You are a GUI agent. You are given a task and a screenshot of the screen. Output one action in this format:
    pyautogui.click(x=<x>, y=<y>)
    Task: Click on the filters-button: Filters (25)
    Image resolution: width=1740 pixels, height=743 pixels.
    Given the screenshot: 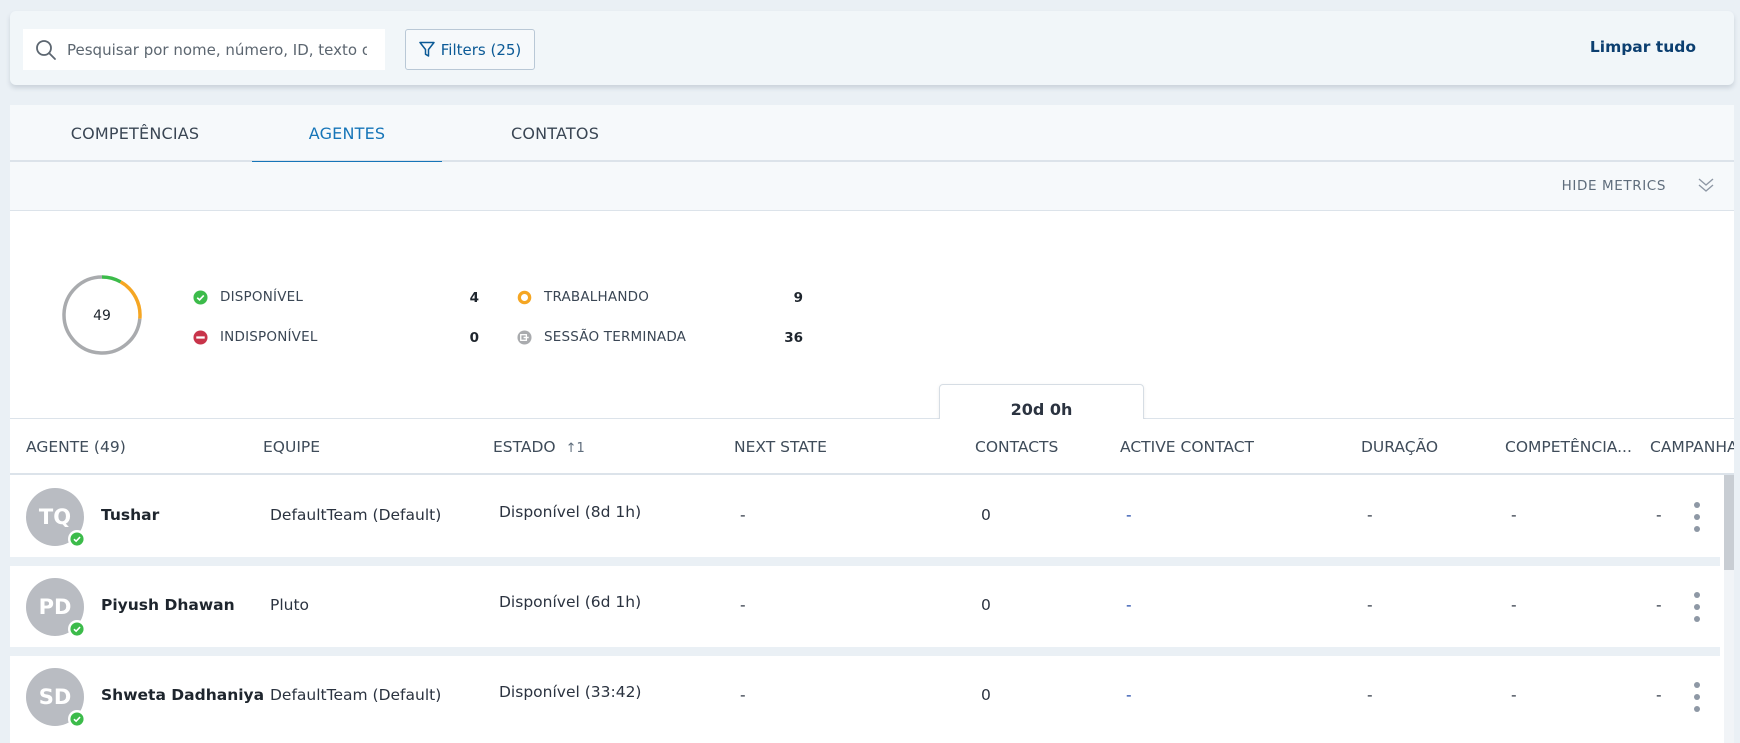 What is the action you would take?
    pyautogui.click(x=470, y=49)
    